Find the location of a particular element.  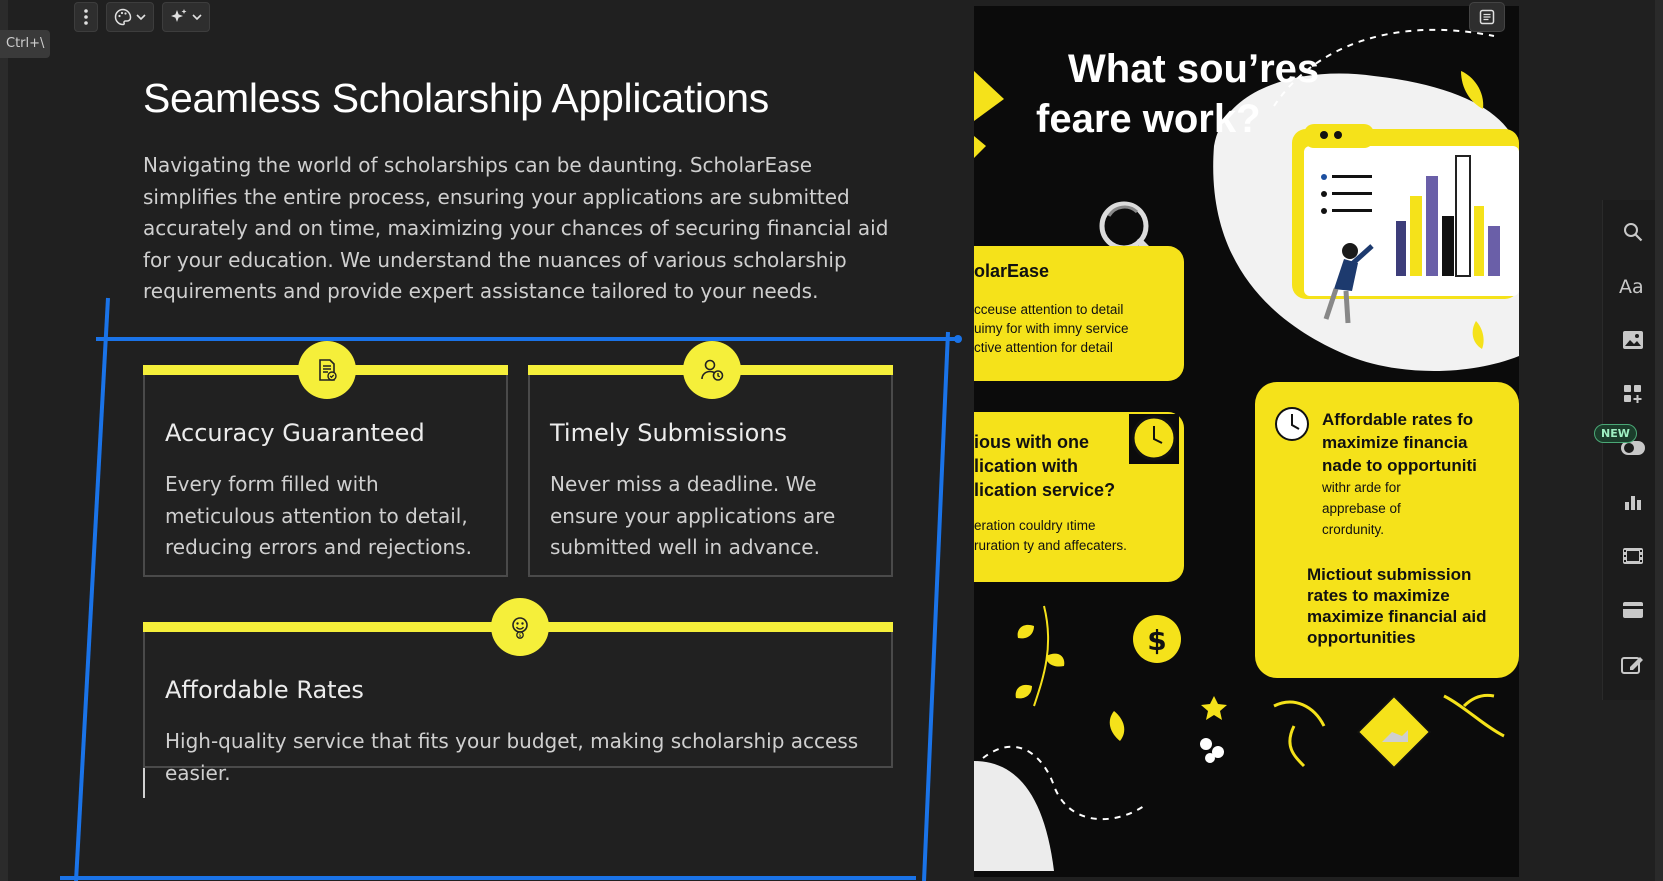

more-vertical-icon is located at coordinates (86, 17).